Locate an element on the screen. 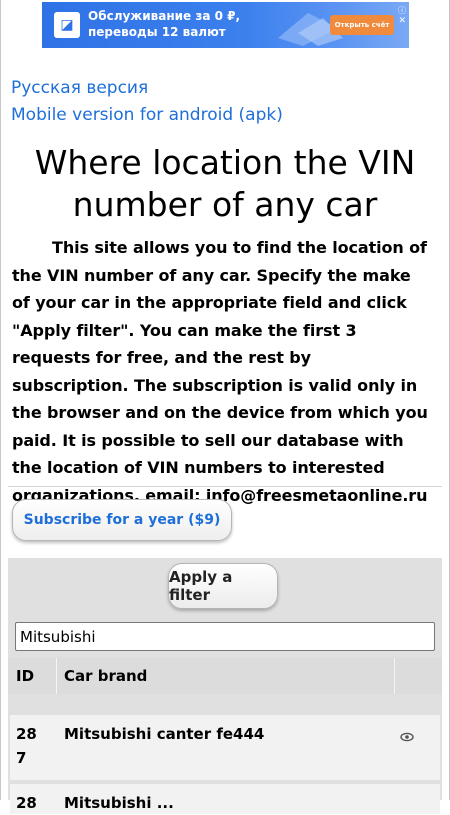 The height and width of the screenshot is (815, 450). row-car-brand: Mitsubishi canter fe444 is located at coordinates (164, 734).